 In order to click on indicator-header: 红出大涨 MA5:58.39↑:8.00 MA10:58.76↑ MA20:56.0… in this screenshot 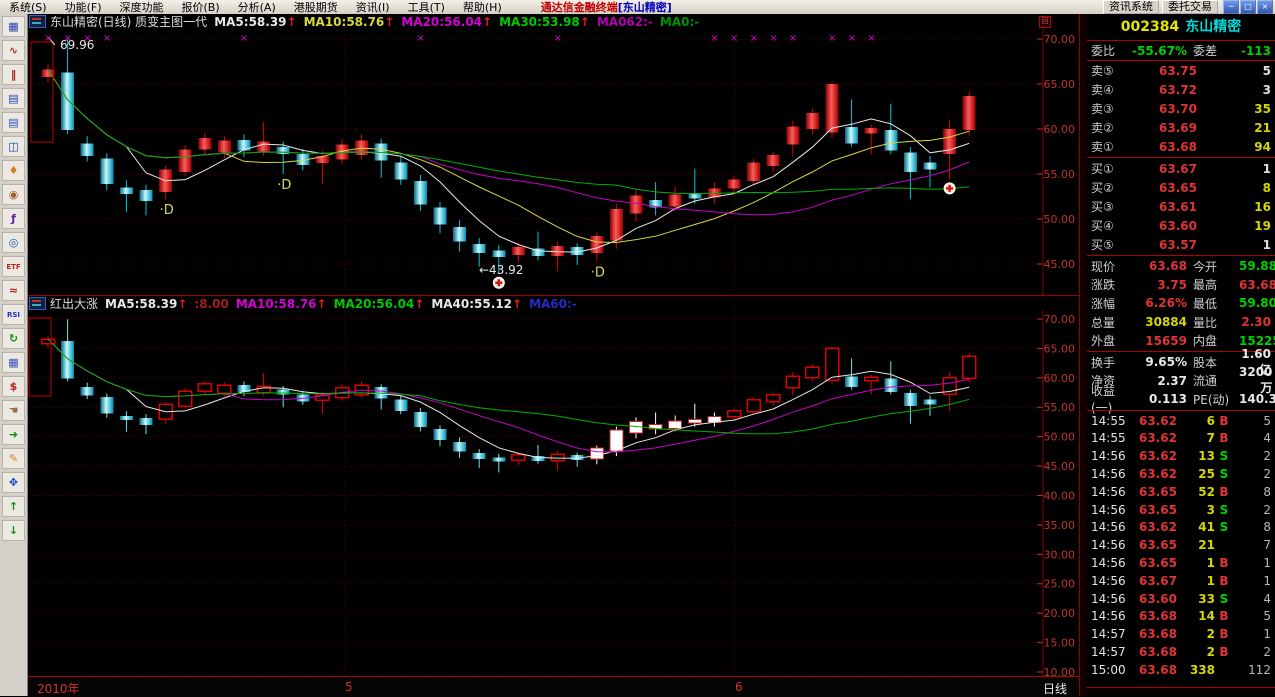, I will do `click(553, 303)`.